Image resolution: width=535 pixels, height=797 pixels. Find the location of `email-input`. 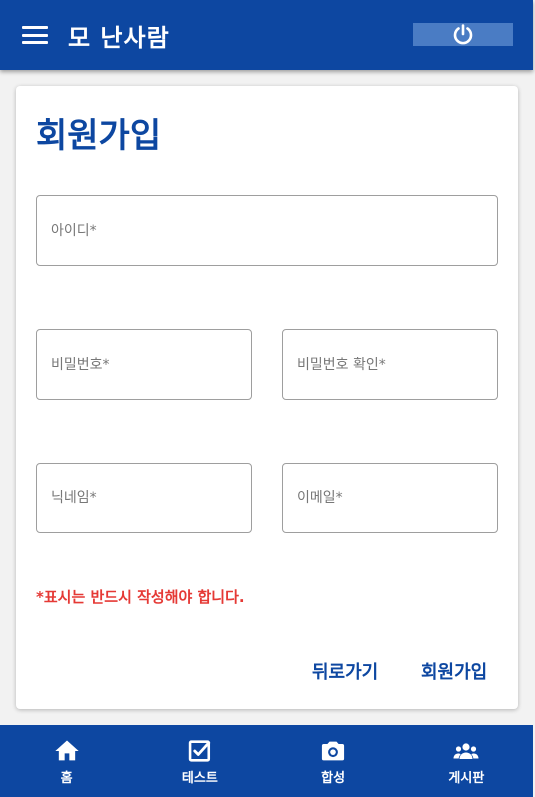

email-input is located at coordinates (390, 498).